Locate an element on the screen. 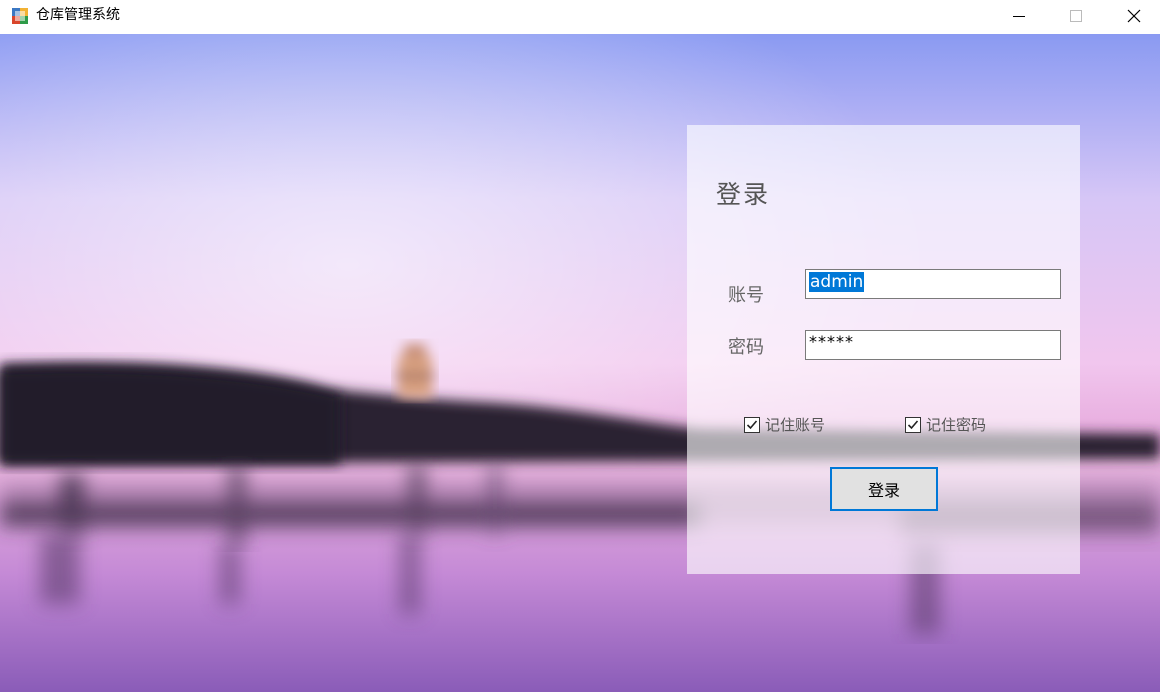 The image size is (1160, 692). minimize-icon is located at coordinates (1019, 16).